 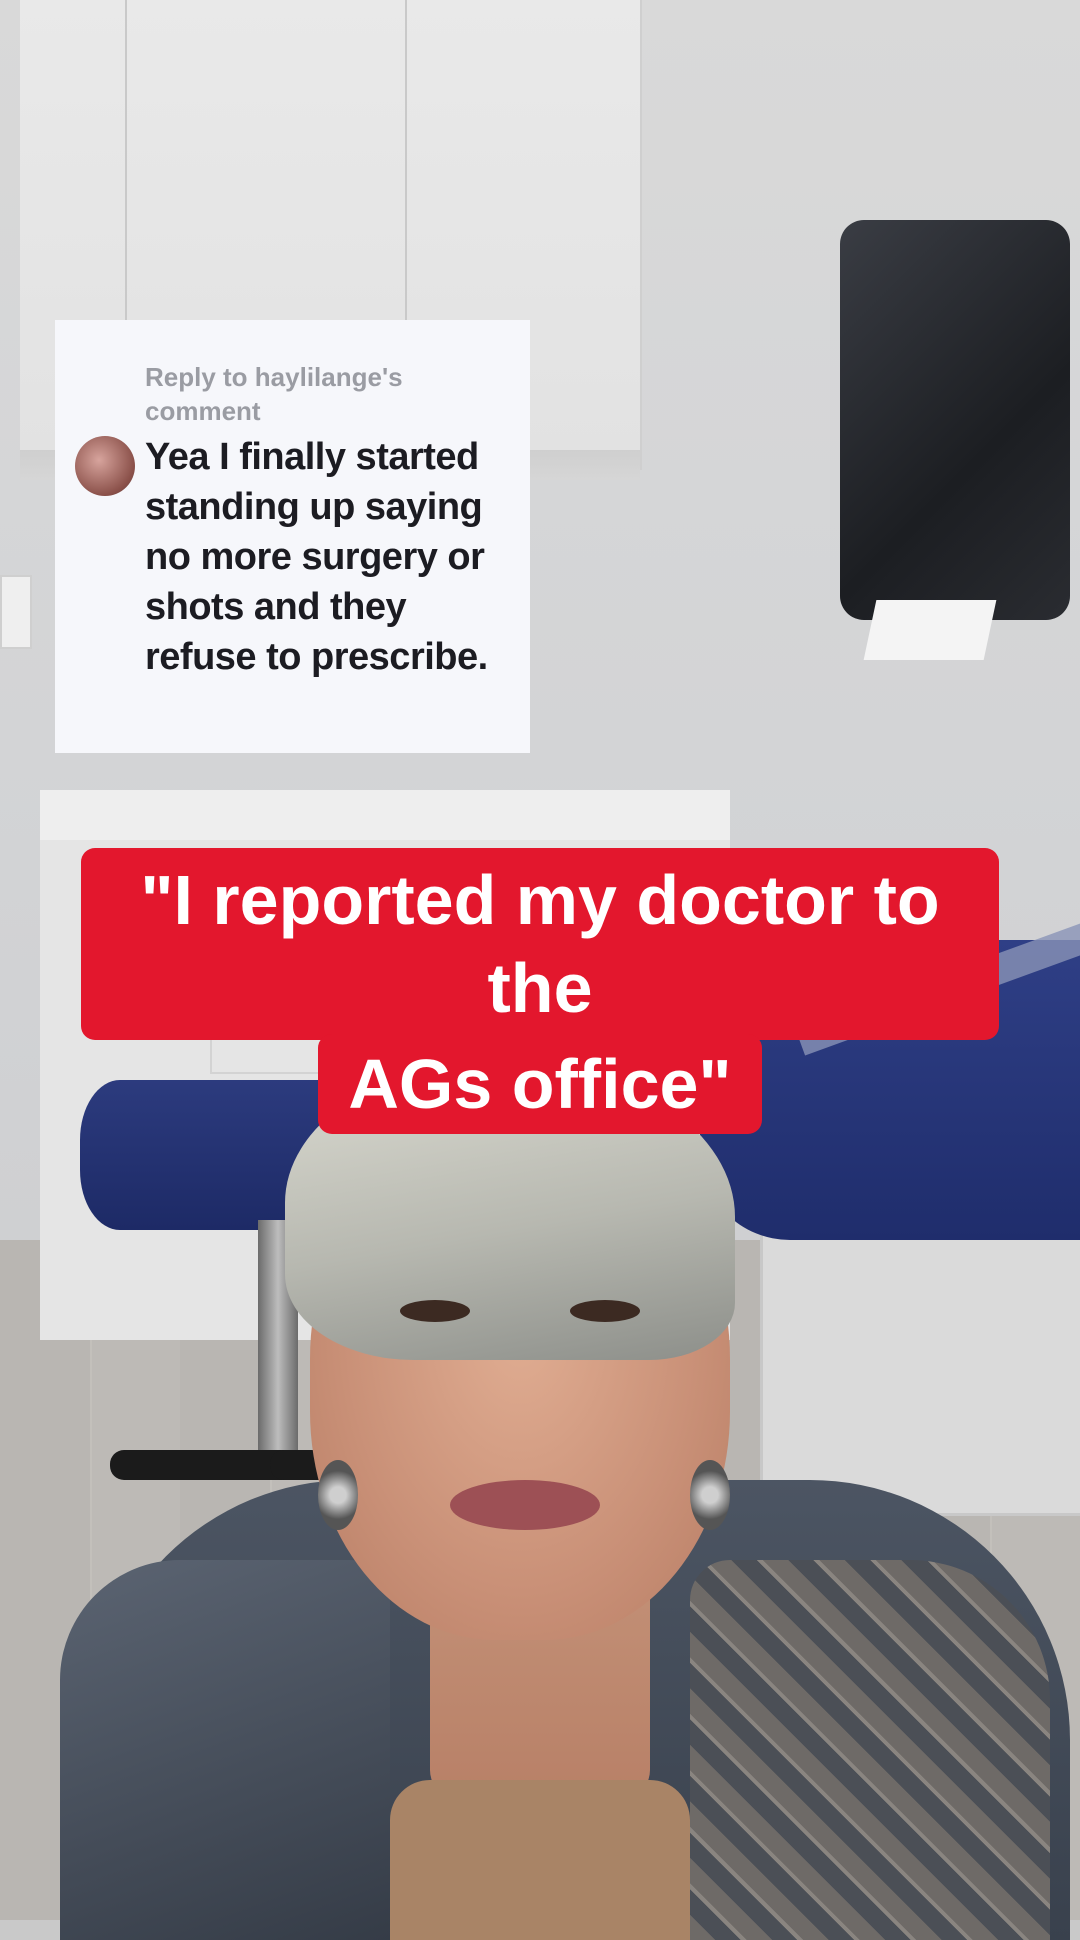 What do you see at coordinates (710, 1495) in the screenshot?
I see `person-earring-right` at bounding box center [710, 1495].